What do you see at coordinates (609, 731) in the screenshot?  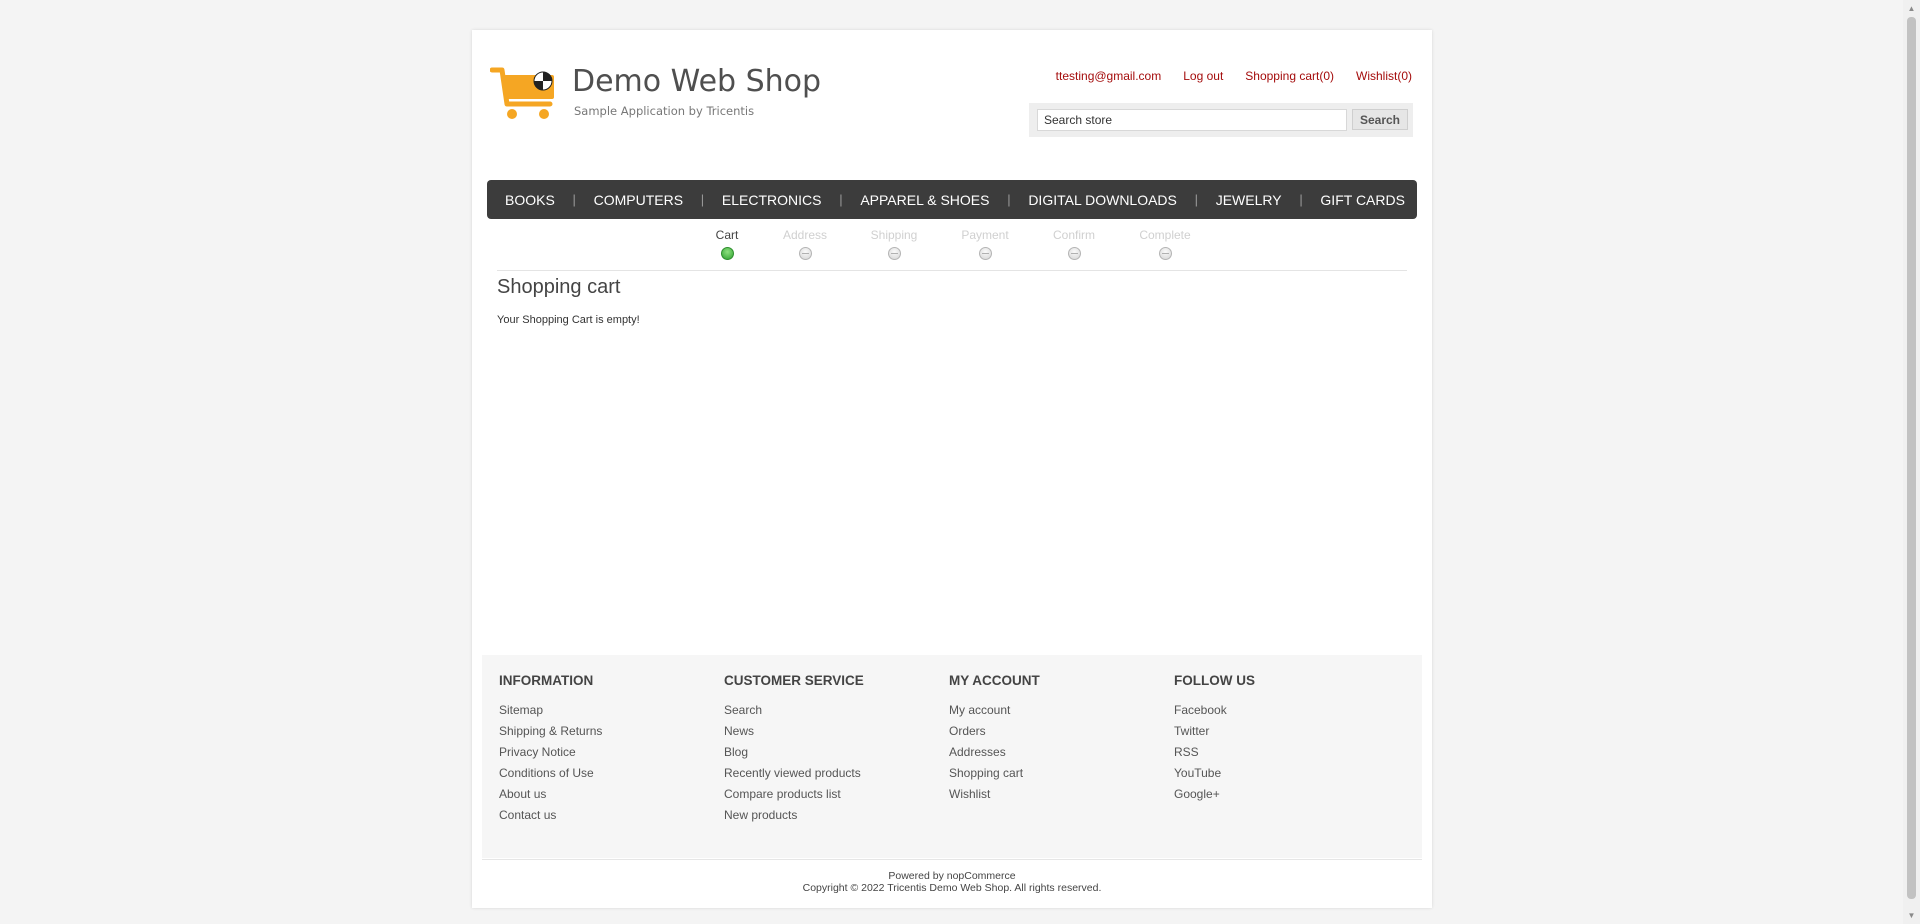 I see `footer-link-shipping-returns: Shipping & Returns` at bounding box center [609, 731].